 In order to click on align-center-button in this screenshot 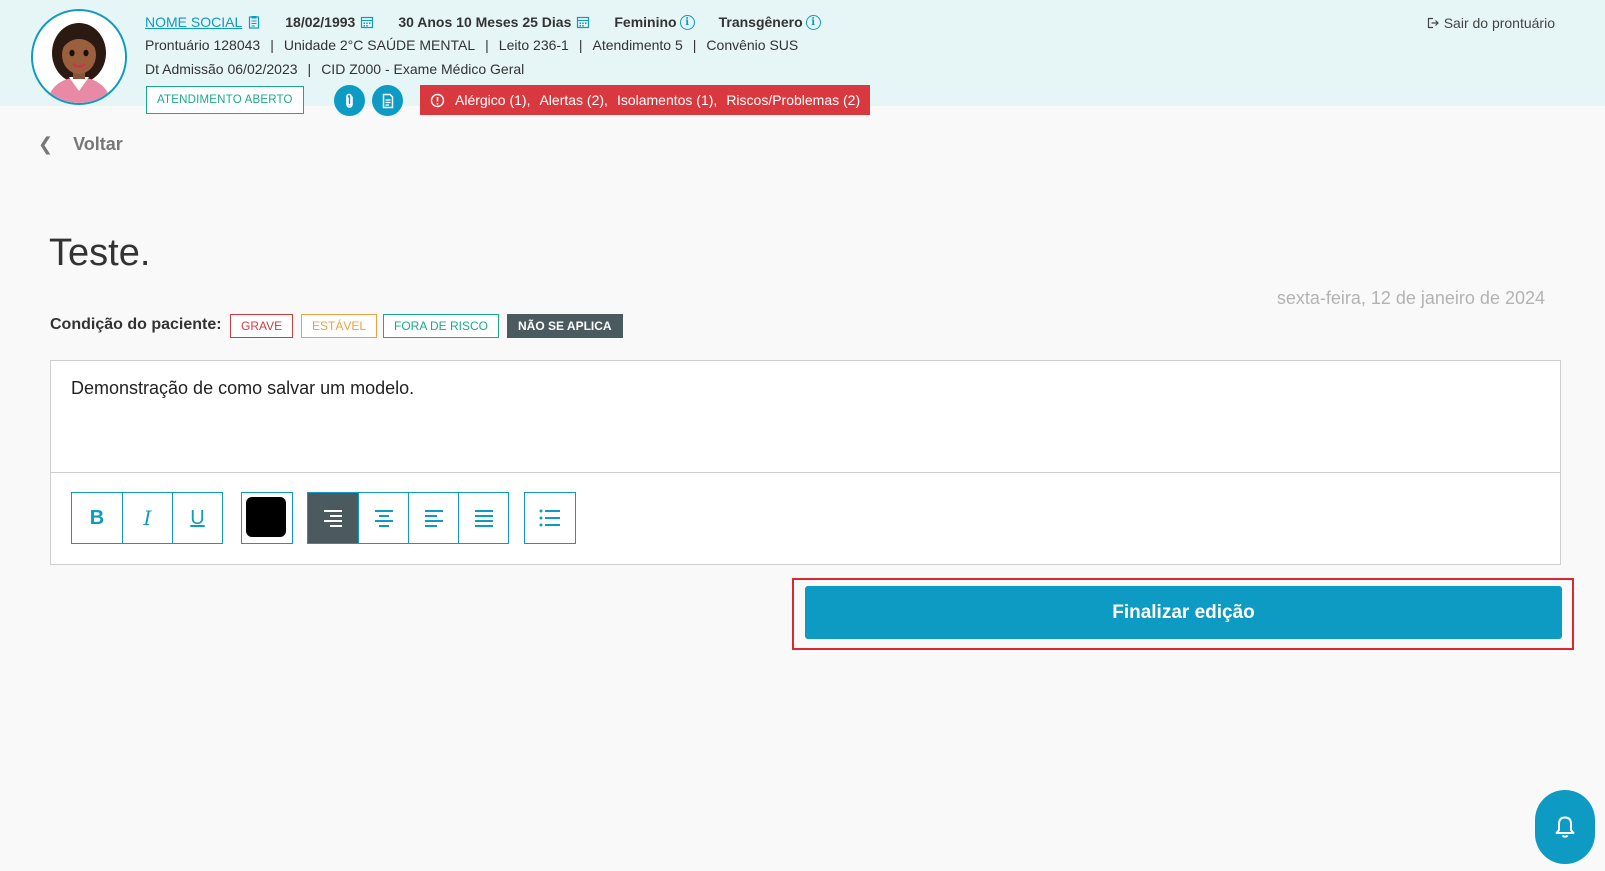, I will do `click(383, 518)`.